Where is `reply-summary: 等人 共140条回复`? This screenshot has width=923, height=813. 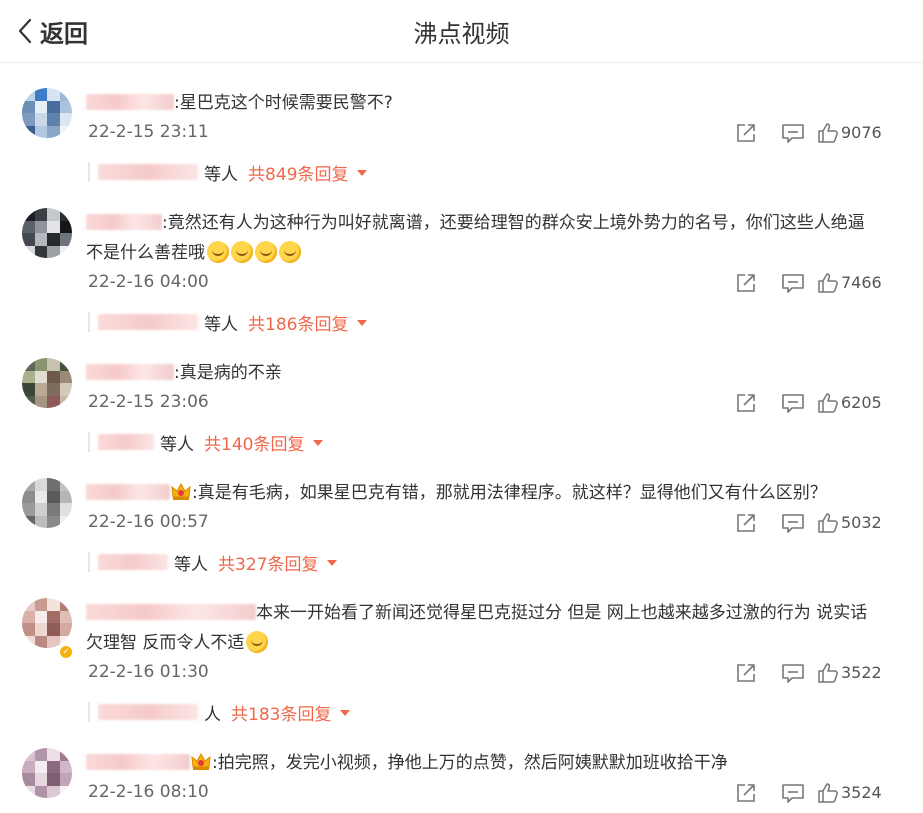 reply-summary: 等人 共140条回复 is located at coordinates (206, 442).